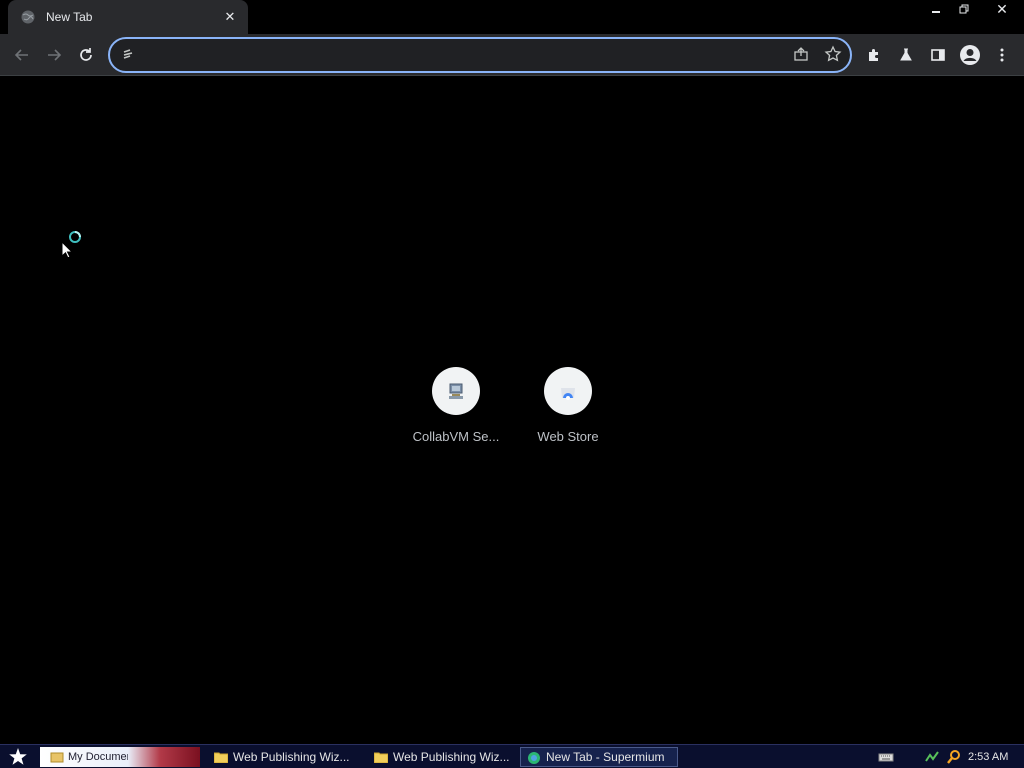 Image resolution: width=1024 pixels, height=768 pixels. What do you see at coordinates (886, 757) in the screenshot?
I see `keyboard-icon` at bounding box center [886, 757].